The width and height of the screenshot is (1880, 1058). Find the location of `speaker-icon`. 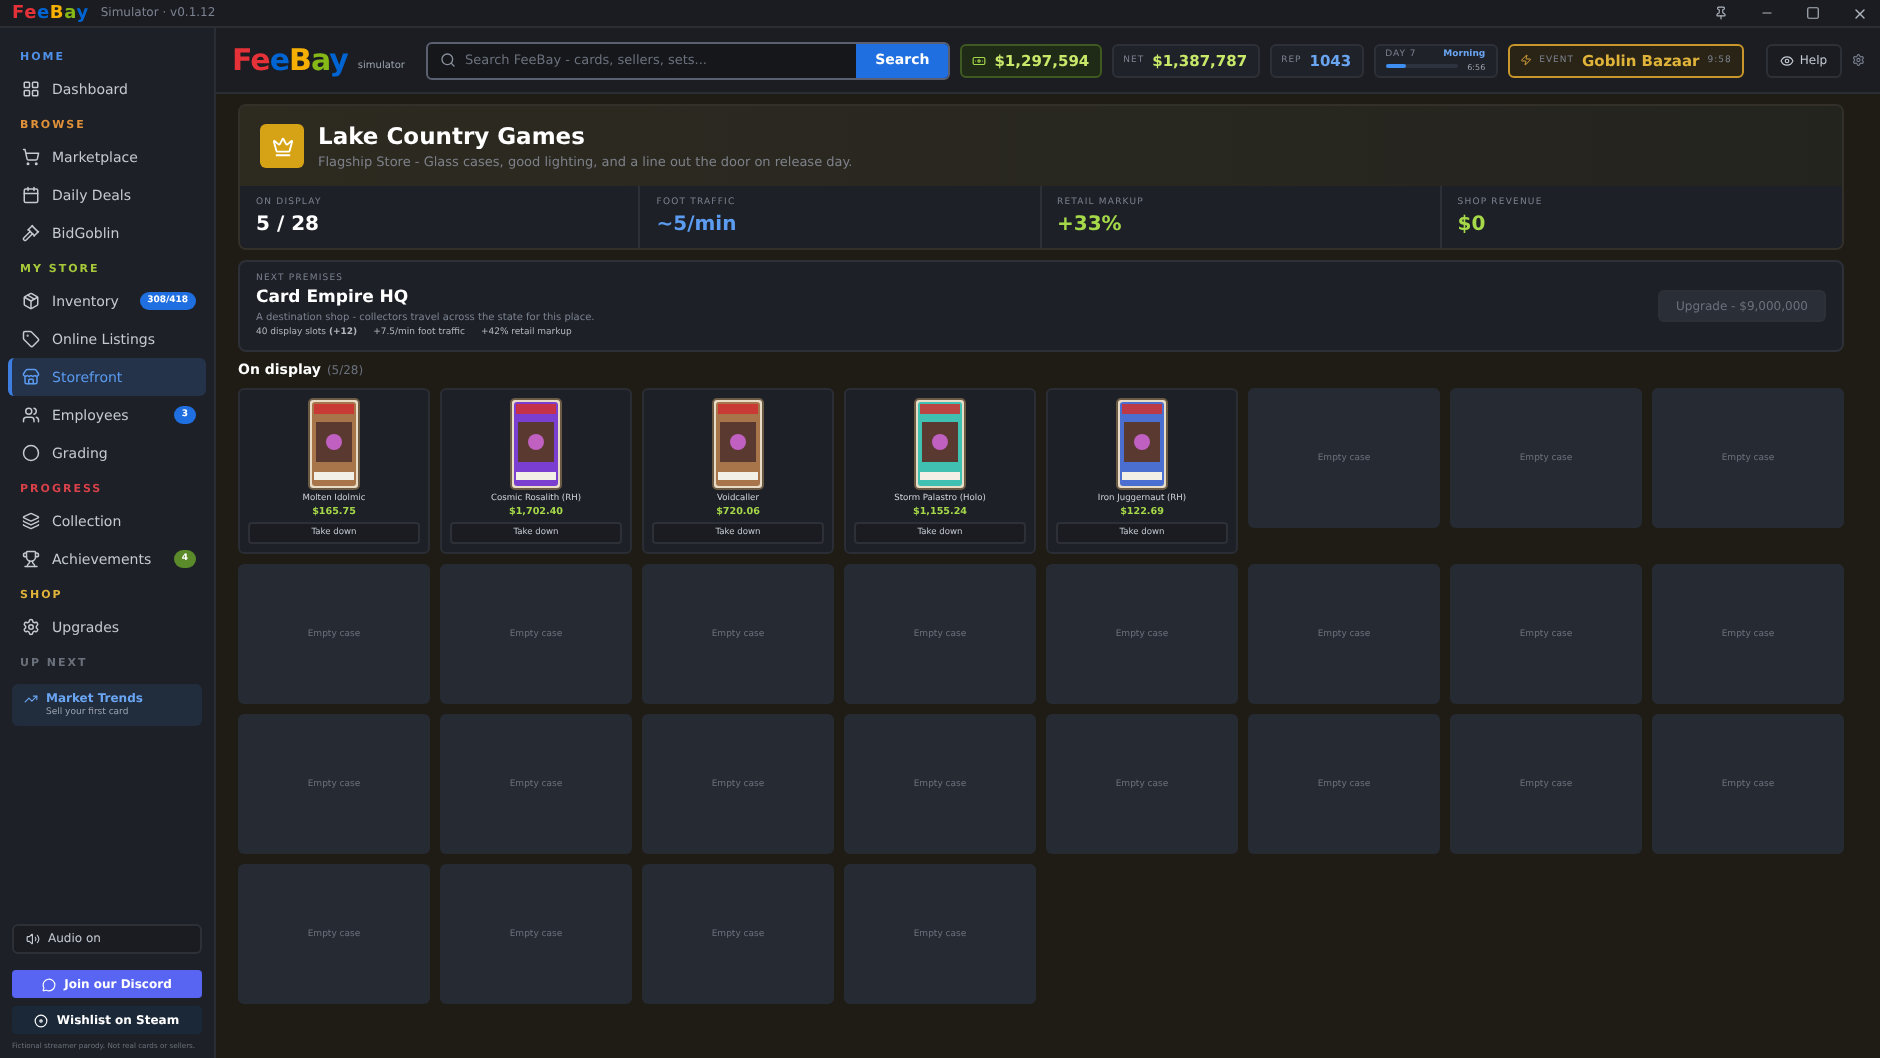

speaker-icon is located at coordinates (33, 939).